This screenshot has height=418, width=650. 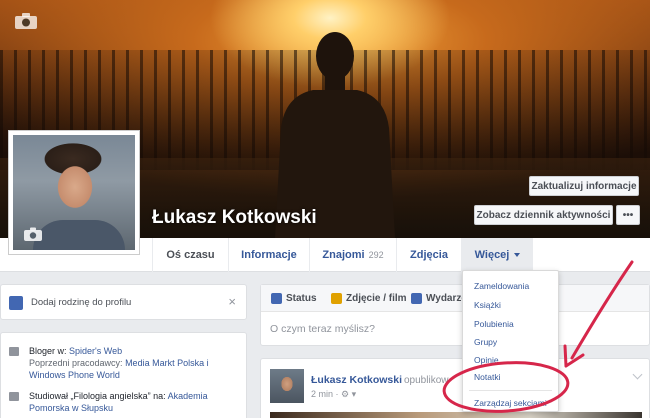 I want to click on graduation-cap-icon, so click(x=14, y=396).